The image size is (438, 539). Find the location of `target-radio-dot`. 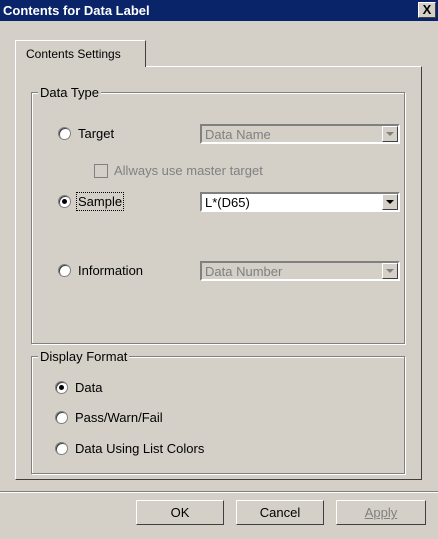

target-radio-dot is located at coordinates (64, 133).